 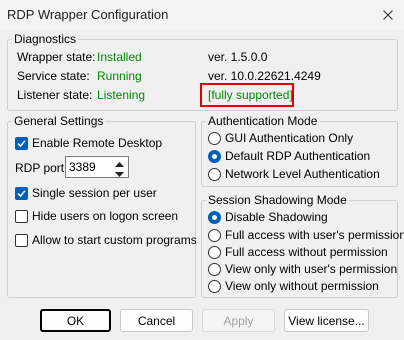 I want to click on custom-programs-checkbox: Allow to start custom programs, so click(x=106, y=240).